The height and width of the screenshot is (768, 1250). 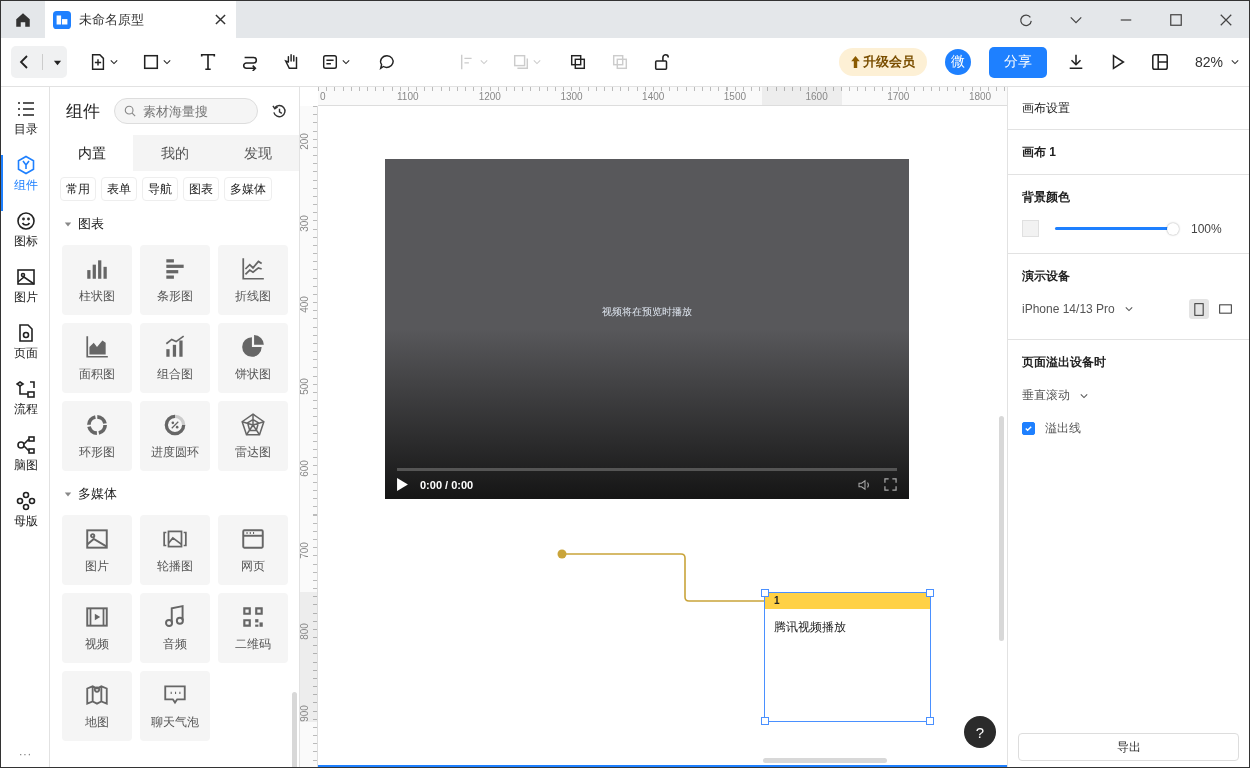 I want to click on note-number: 1, so click(x=847, y=601).